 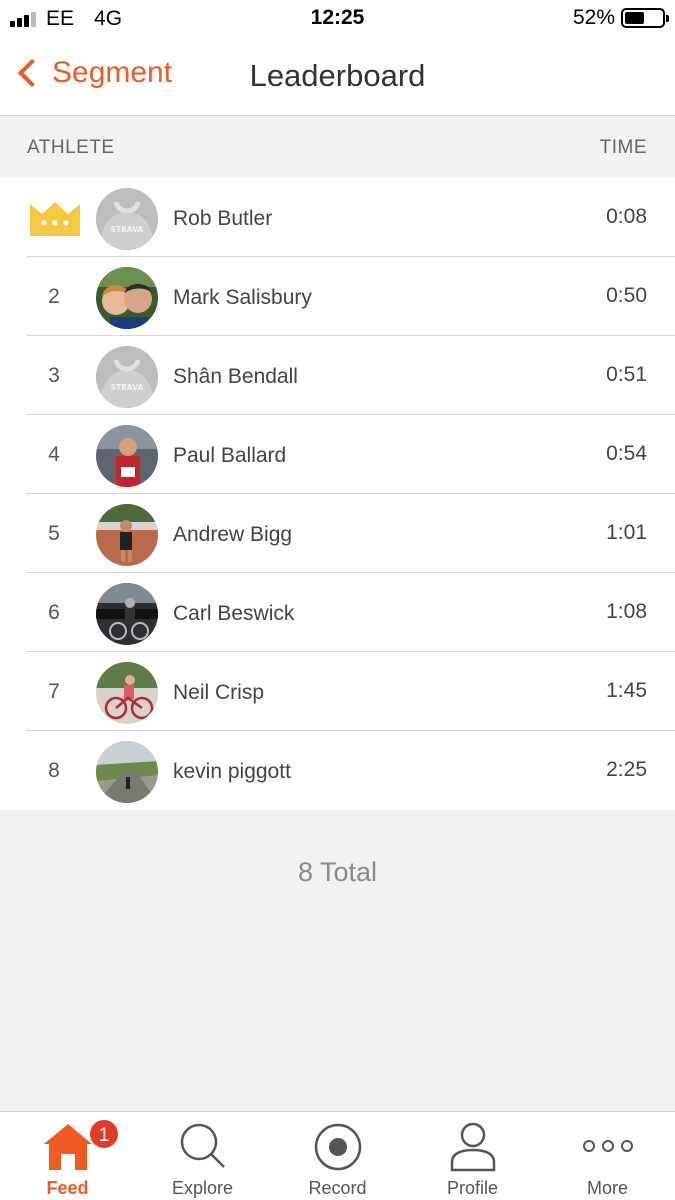 I want to click on leaderboard-row: 6 Carl Beswick 1:08, so click(x=350, y=612).